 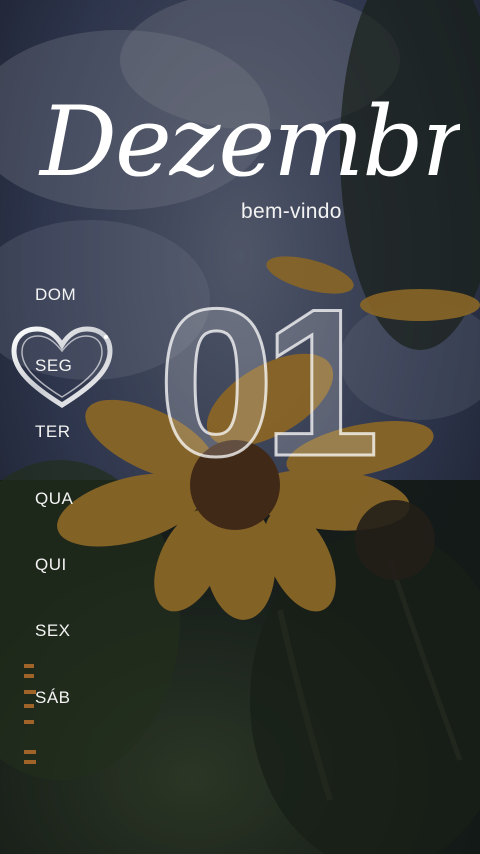 I want to click on weekday-qui: QUI, so click(x=75, y=565).